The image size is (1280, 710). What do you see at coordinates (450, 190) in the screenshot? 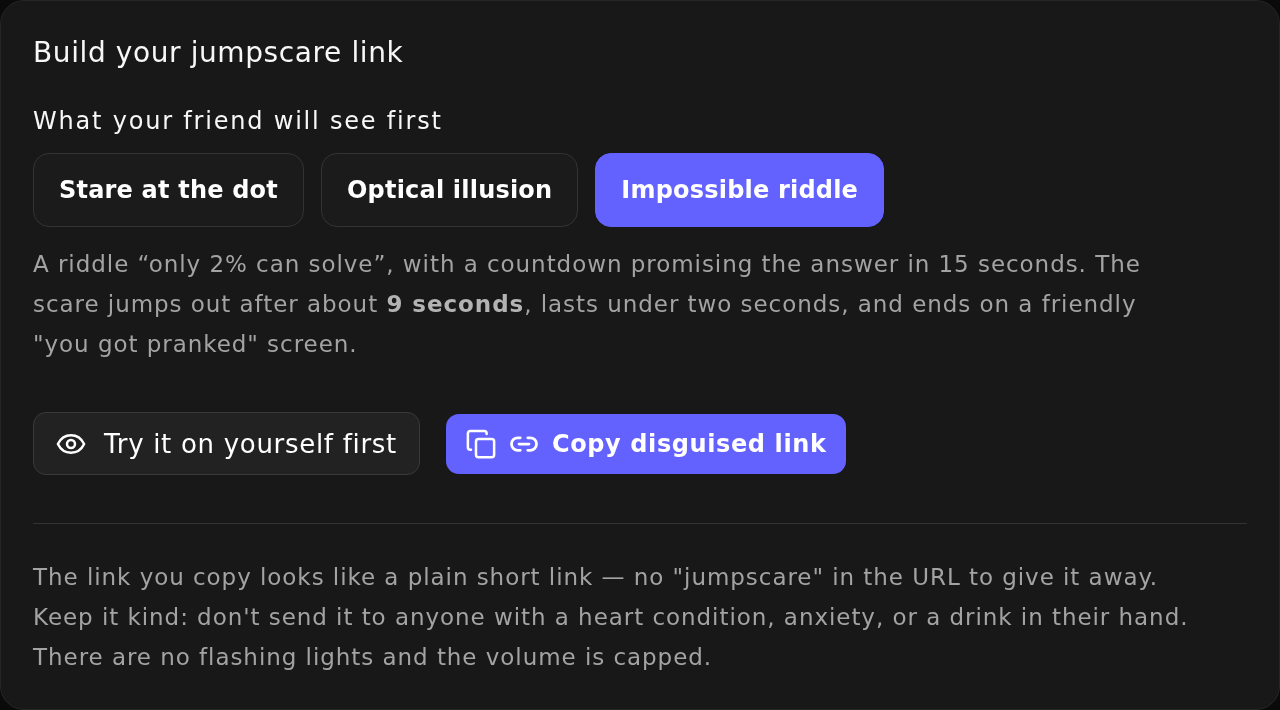
I see `option-button: Optical illusion` at bounding box center [450, 190].